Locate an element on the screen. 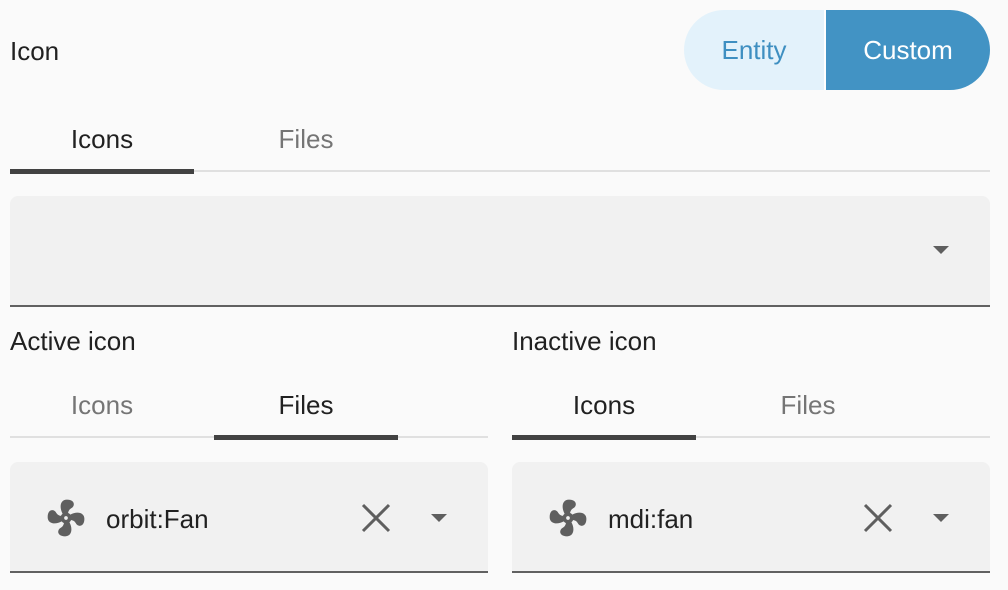 This screenshot has height=590, width=1008. icon-tabbar: Icons Files is located at coordinates (500, 140).